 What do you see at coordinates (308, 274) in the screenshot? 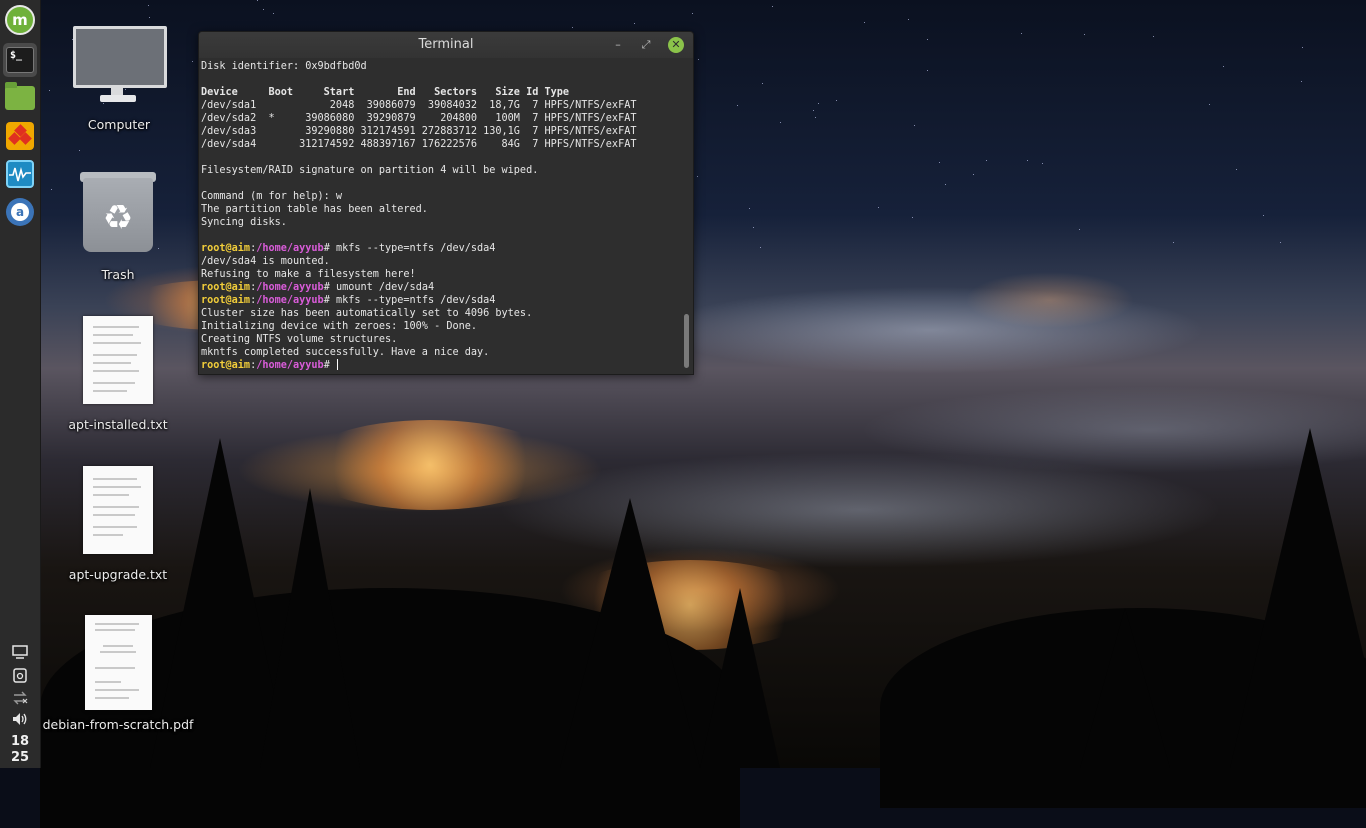
I see `terminal-line: Refusing to make a filesystem here!` at bounding box center [308, 274].